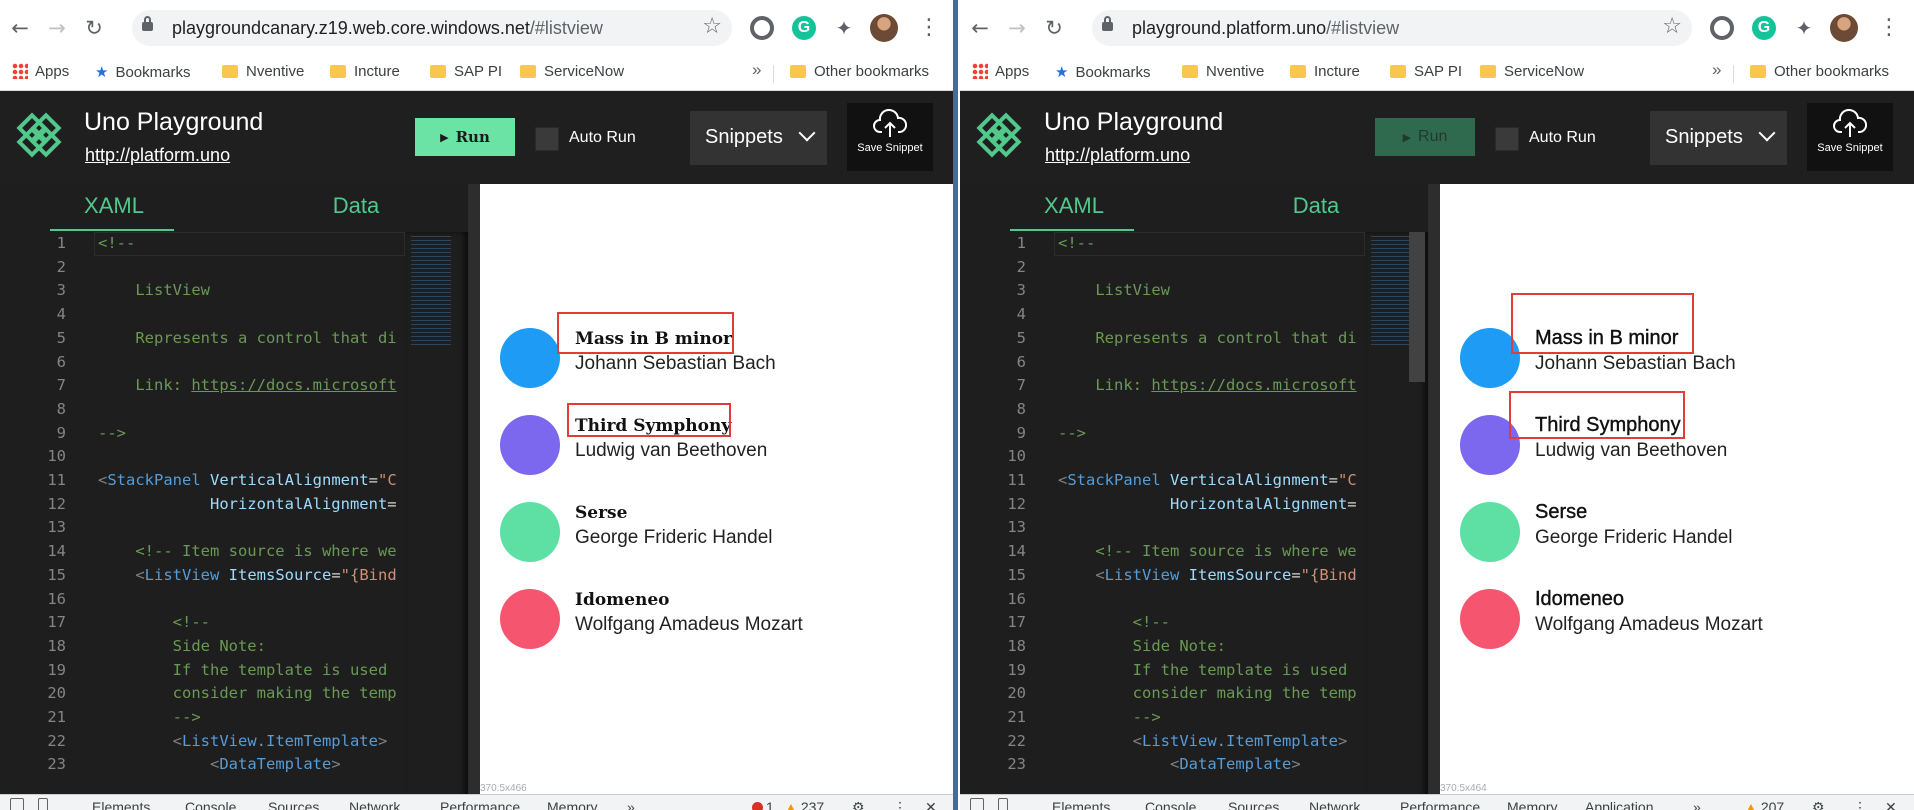  I want to click on editor-scrollbar-thumb, so click(1417, 307).